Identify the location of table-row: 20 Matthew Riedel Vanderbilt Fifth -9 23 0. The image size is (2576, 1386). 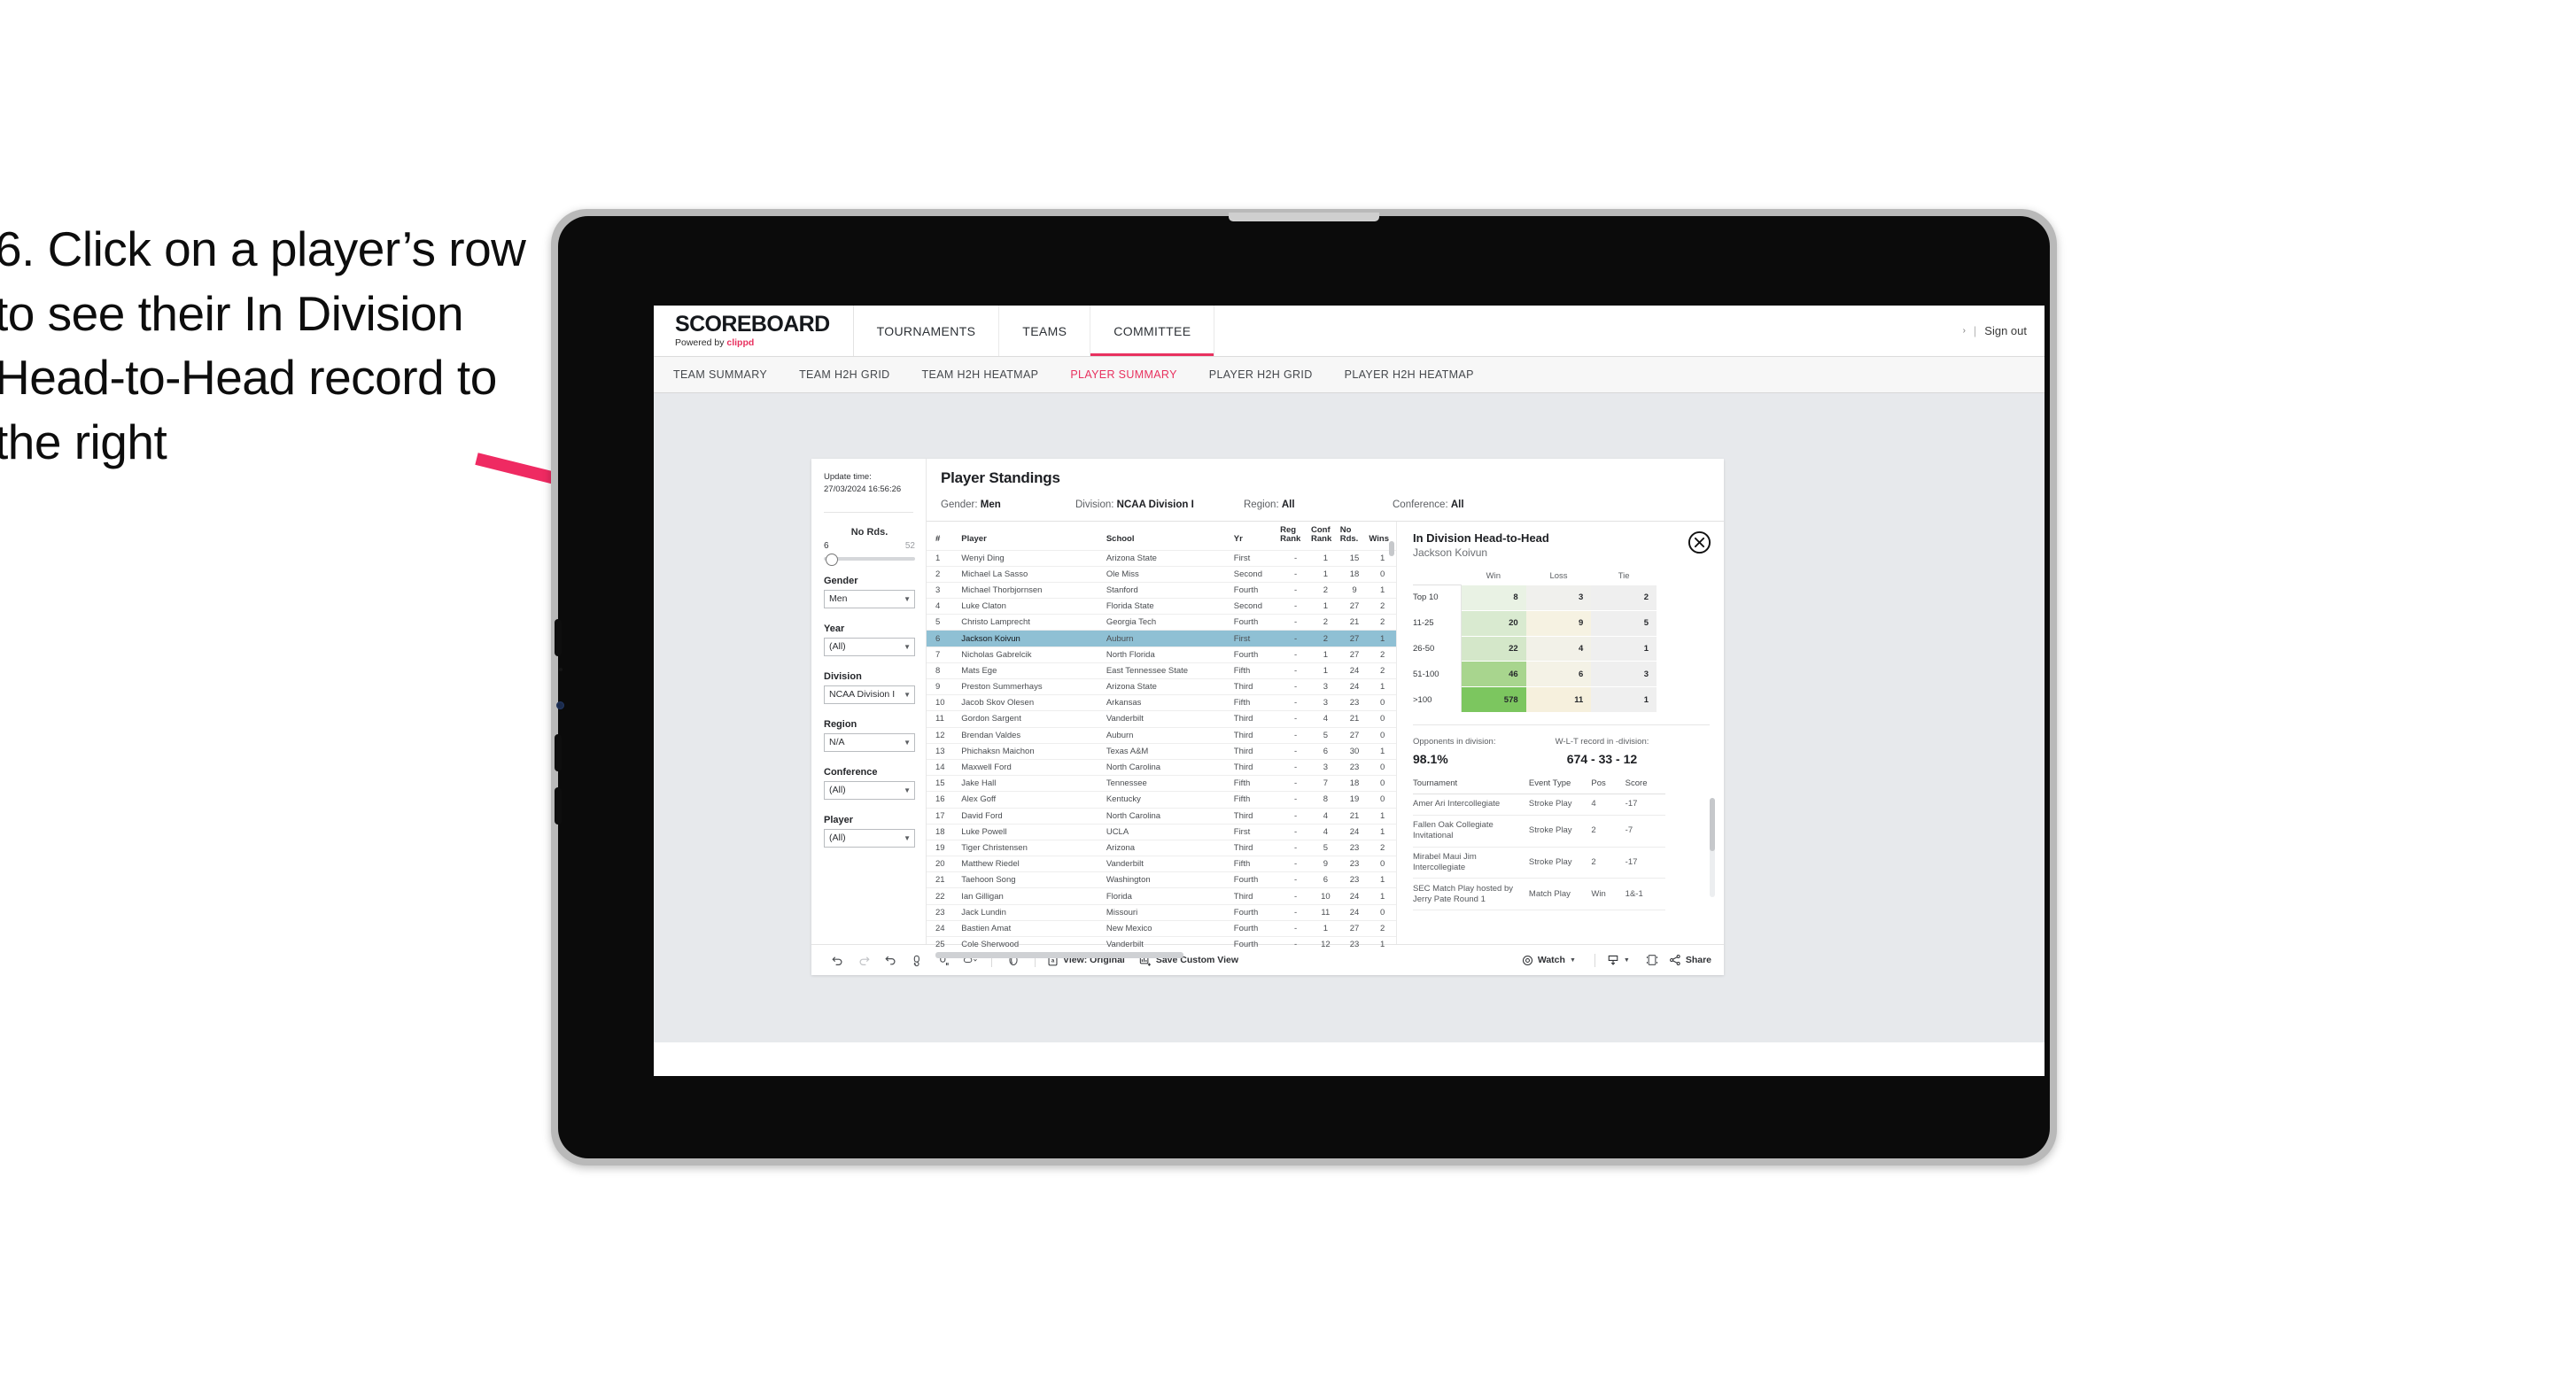
(1161, 864).